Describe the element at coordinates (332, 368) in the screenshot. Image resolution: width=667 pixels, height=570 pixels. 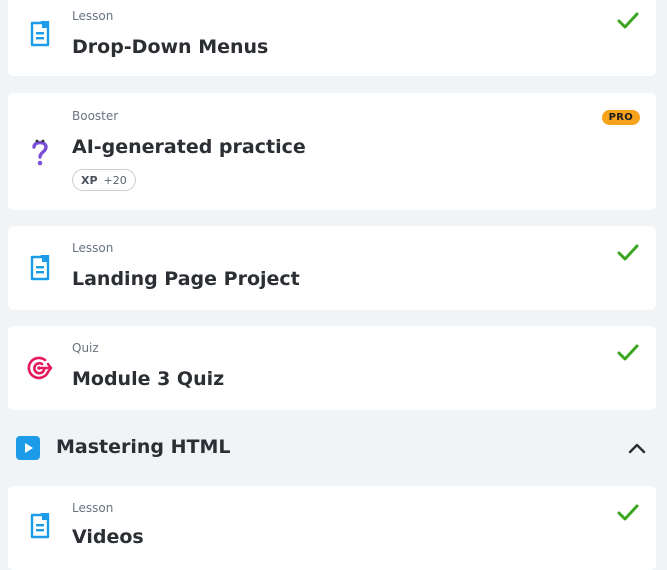
I see `quiz-card-module-3: Quiz Module 3 Quiz` at that location.